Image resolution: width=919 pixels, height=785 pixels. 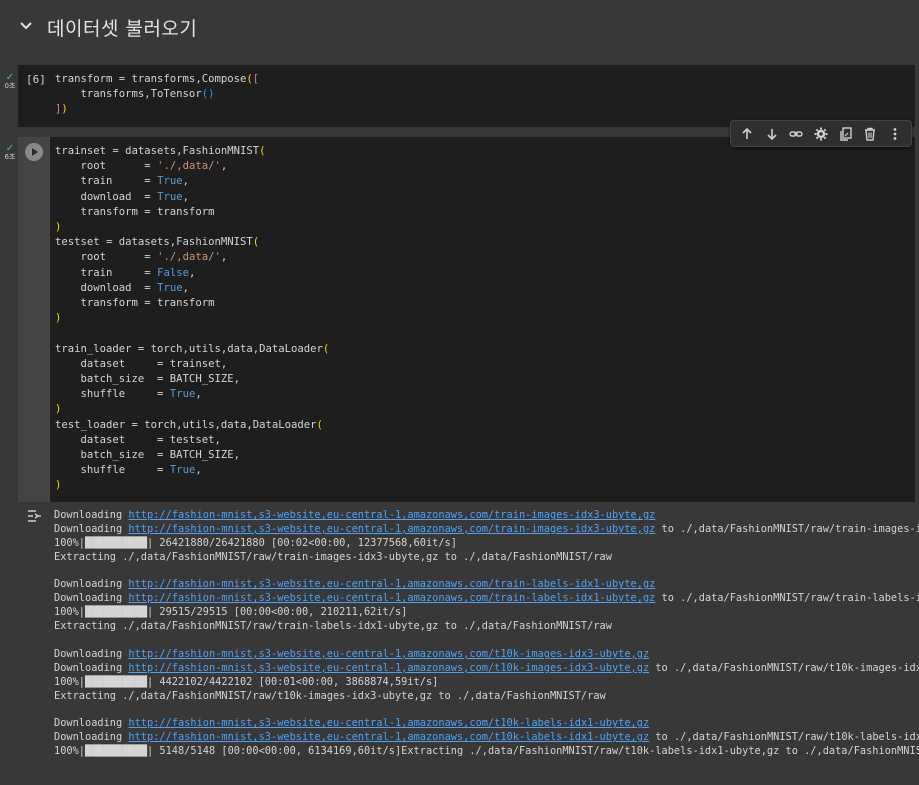 I want to click on run-cell-button, so click(x=34, y=152).